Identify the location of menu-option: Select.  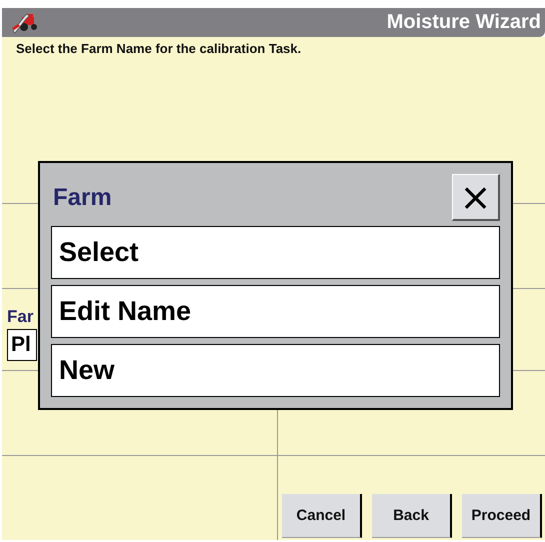
(275, 252).